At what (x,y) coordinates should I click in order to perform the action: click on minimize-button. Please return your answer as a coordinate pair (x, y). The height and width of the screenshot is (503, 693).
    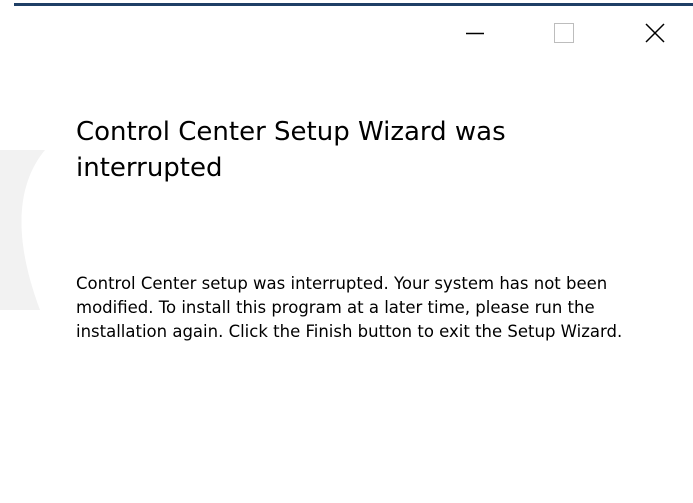
    Looking at the image, I should click on (475, 33).